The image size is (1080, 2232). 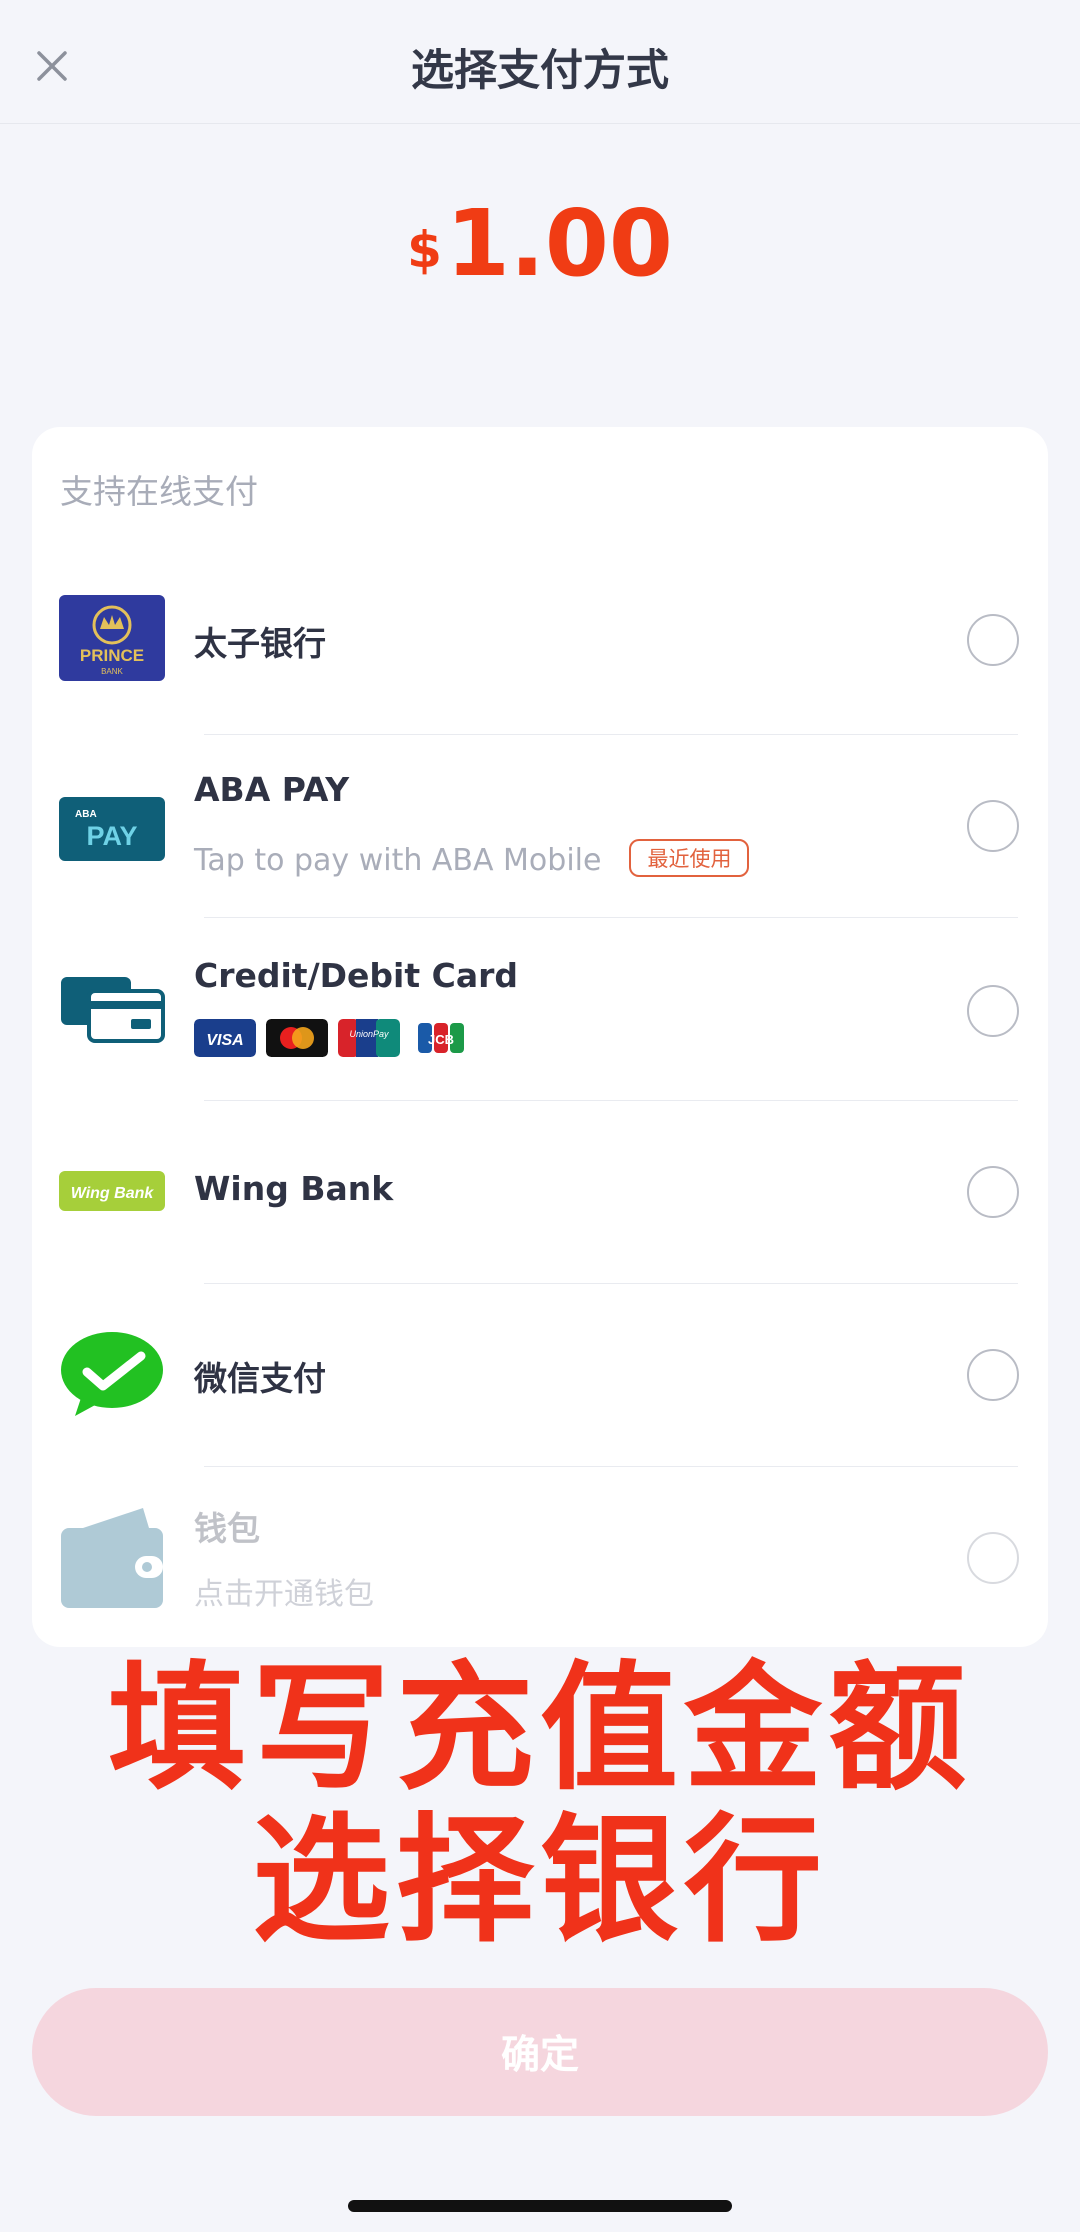 What do you see at coordinates (539, 1728) in the screenshot?
I see `overlay-instruction-line-1: 填写充值金额` at bounding box center [539, 1728].